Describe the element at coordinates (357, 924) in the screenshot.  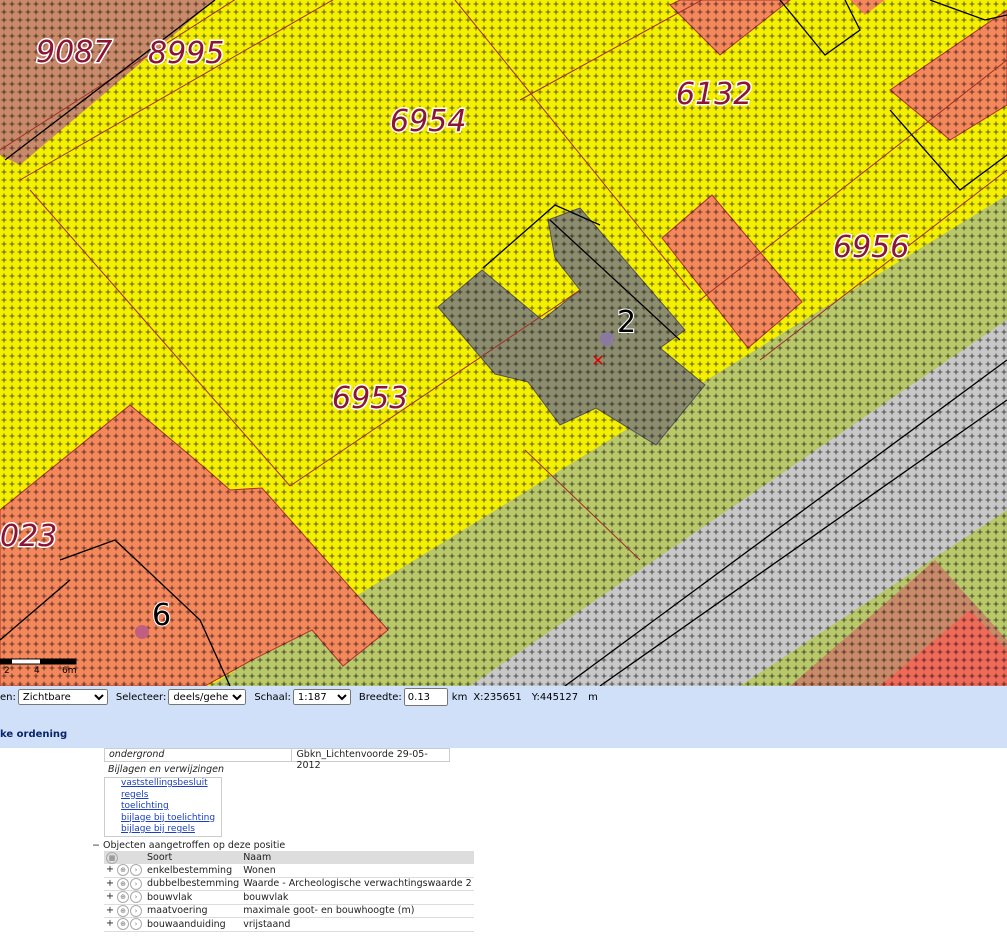
I see `row-naam: vrijstaand` at that location.